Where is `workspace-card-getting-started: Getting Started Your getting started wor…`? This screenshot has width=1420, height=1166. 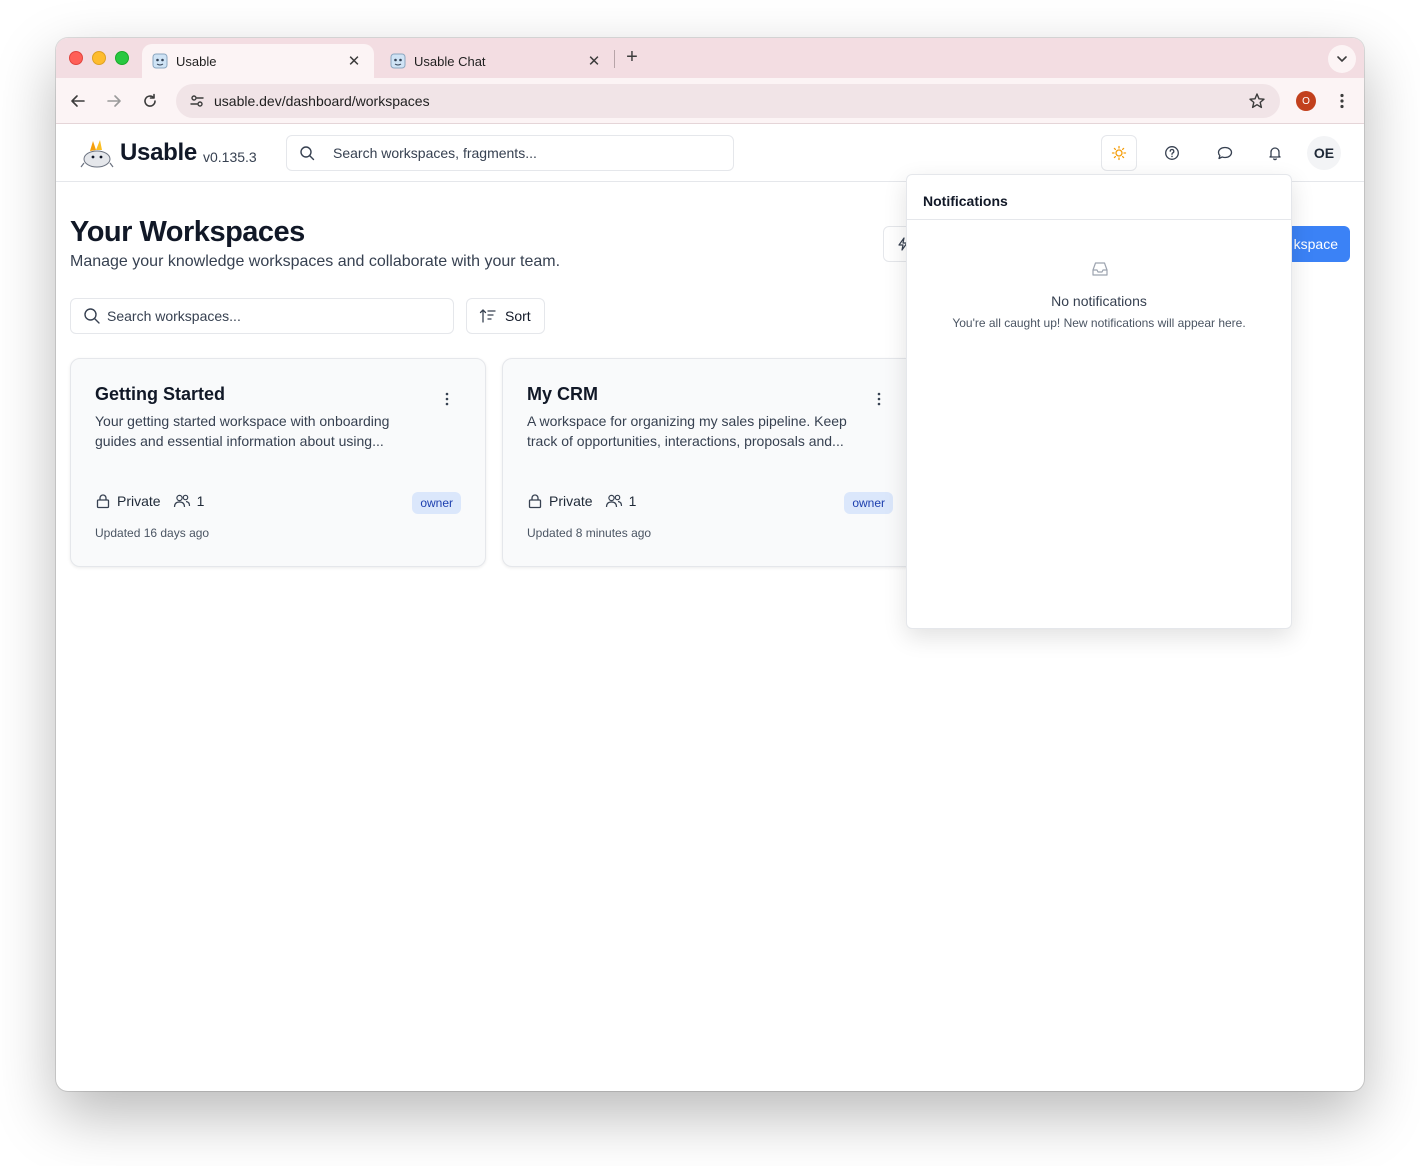
workspace-card-getting-started: Getting Started Your getting started wor… is located at coordinates (278, 462).